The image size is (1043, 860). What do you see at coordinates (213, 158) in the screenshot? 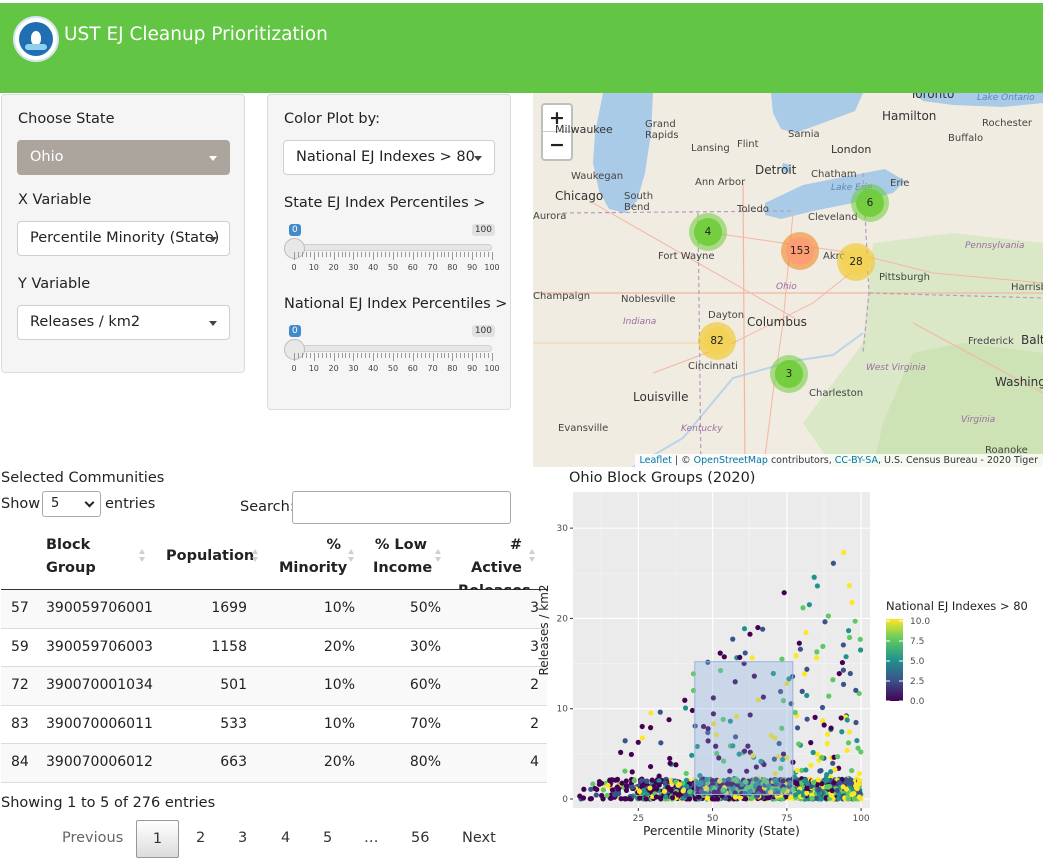
I see `caret-down-icon` at bounding box center [213, 158].